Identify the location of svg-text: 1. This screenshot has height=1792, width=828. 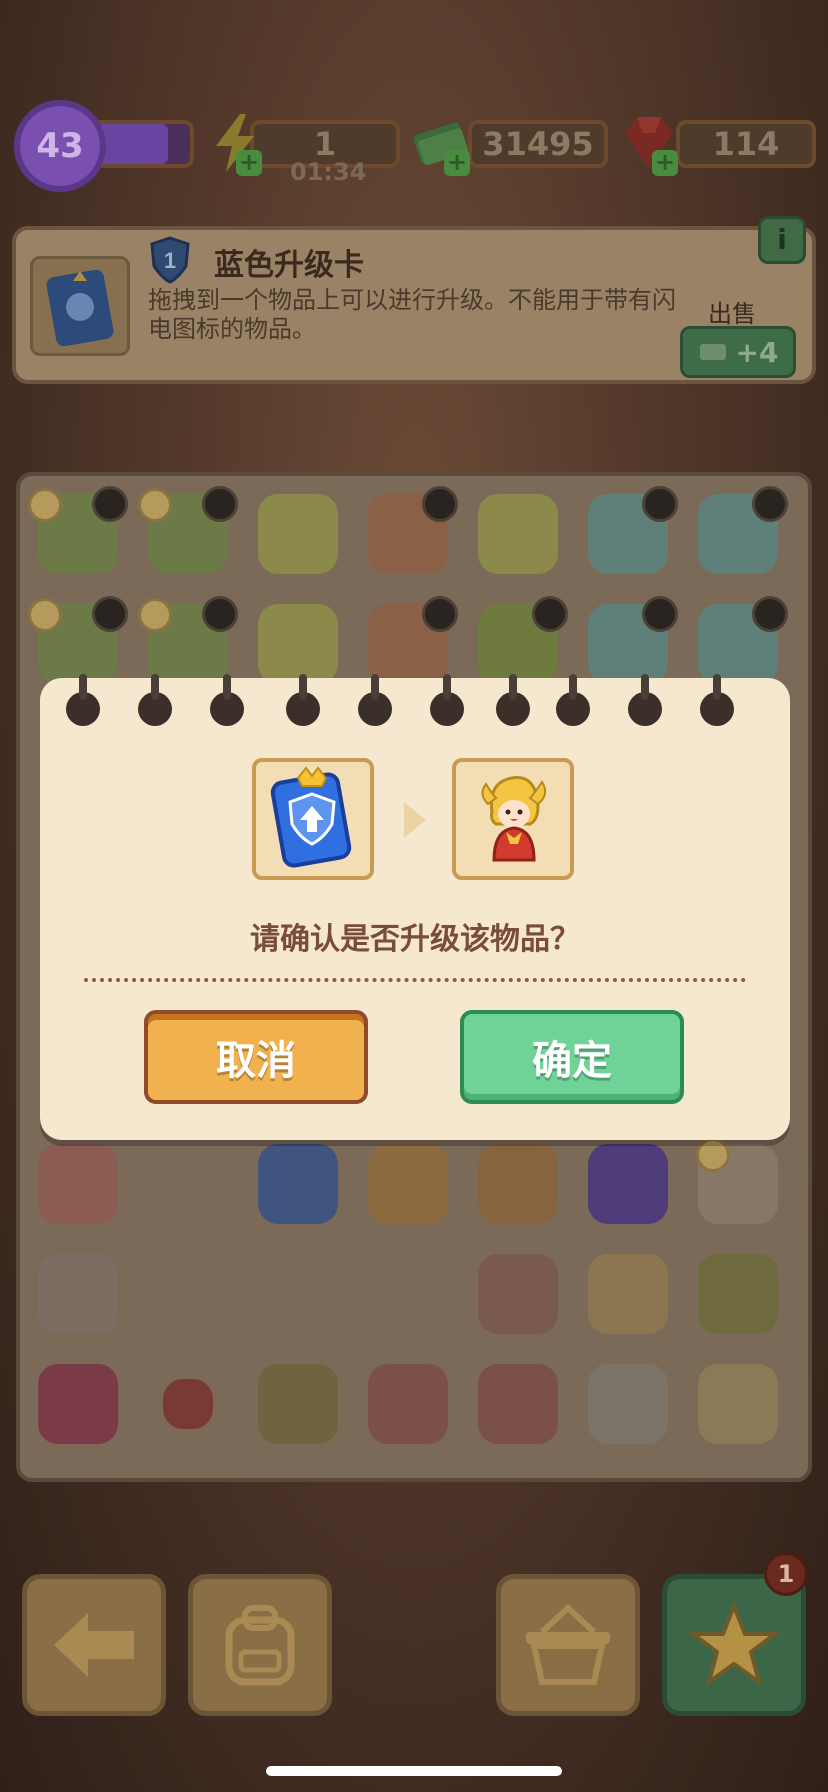
(170, 260).